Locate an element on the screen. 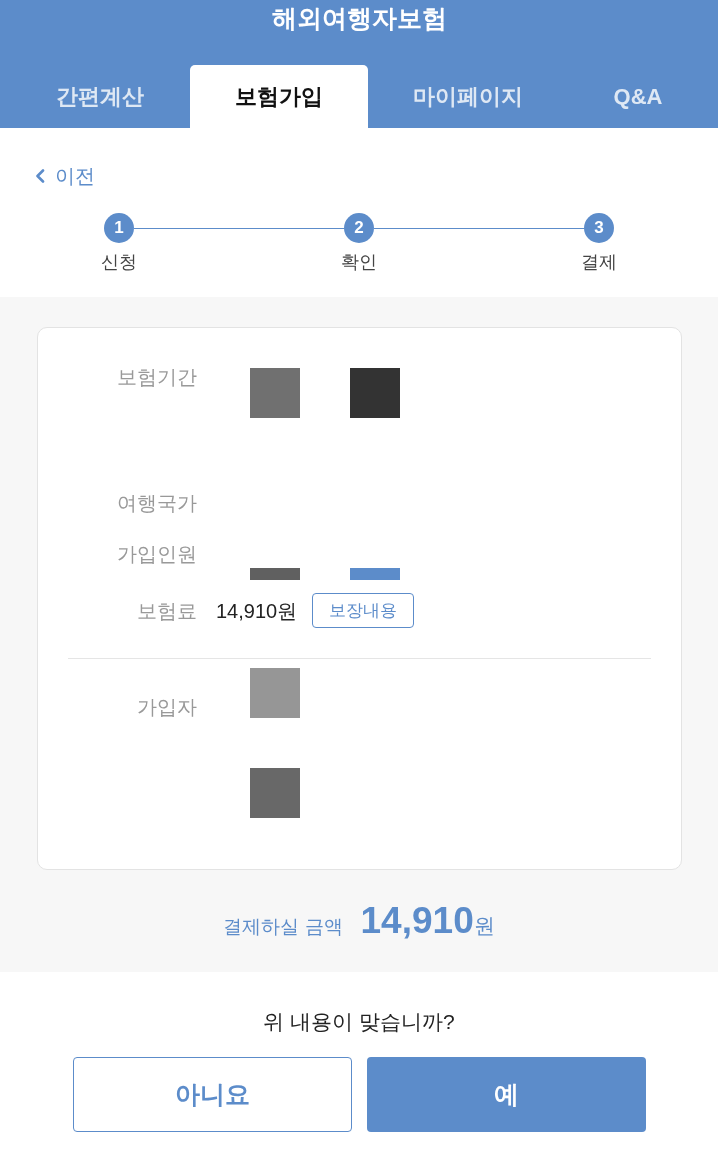 Image resolution: width=718 pixels, height=1168 pixels. field-label: 보험기간 is located at coordinates (156, 377).